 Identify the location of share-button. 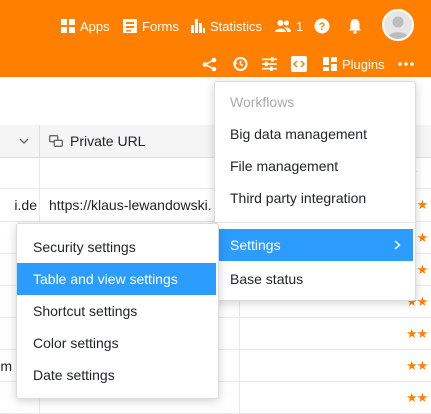
(209, 64).